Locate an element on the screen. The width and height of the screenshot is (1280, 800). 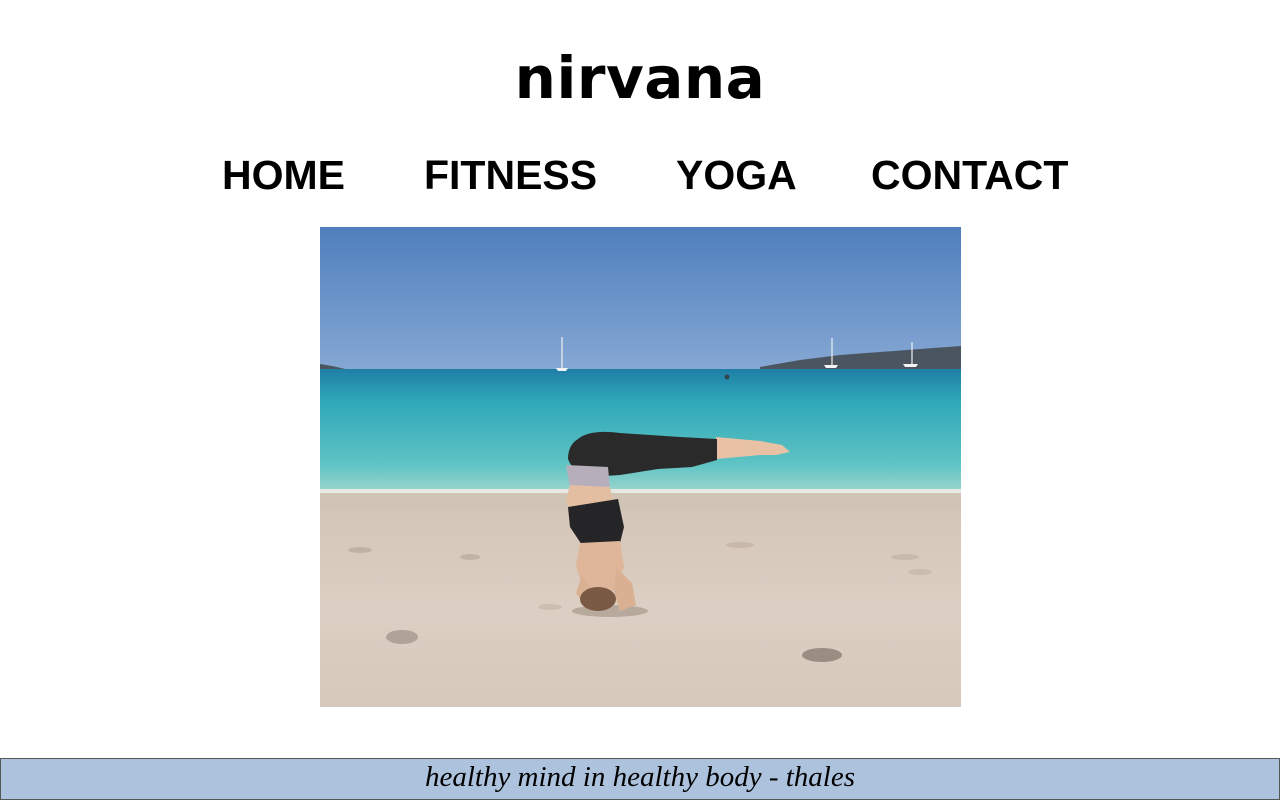
nav-item-home: HOME is located at coordinates (283, 175).